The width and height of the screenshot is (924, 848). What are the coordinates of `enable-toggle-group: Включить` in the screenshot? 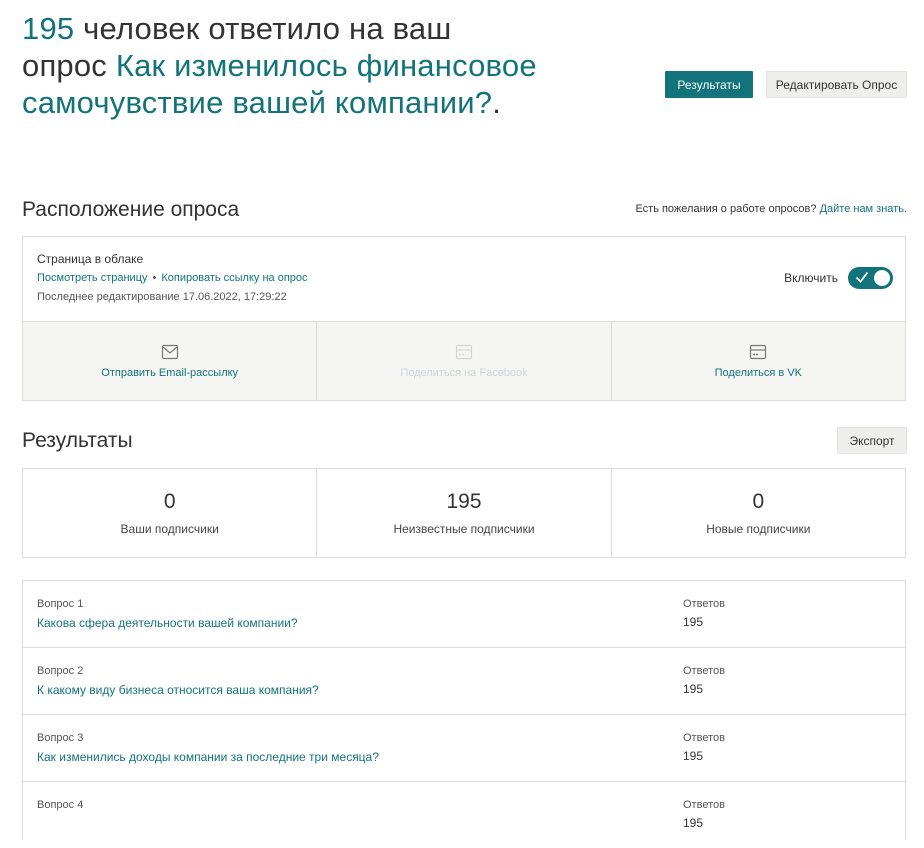 It's located at (838, 278).